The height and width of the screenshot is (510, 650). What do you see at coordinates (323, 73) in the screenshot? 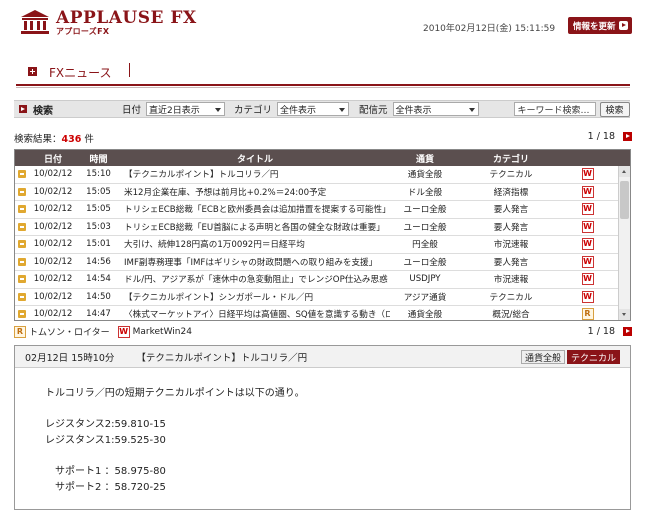
I see `section-header: FXニュース` at bounding box center [323, 73].